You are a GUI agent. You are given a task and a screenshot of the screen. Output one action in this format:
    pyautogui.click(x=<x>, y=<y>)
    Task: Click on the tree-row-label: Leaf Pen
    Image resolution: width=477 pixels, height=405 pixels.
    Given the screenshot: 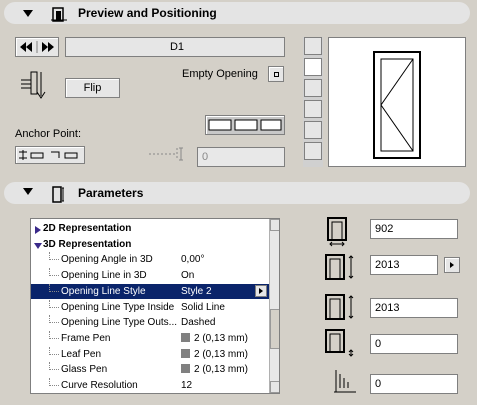 What is the action you would take?
    pyautogui.click(x=81, y=354)
    